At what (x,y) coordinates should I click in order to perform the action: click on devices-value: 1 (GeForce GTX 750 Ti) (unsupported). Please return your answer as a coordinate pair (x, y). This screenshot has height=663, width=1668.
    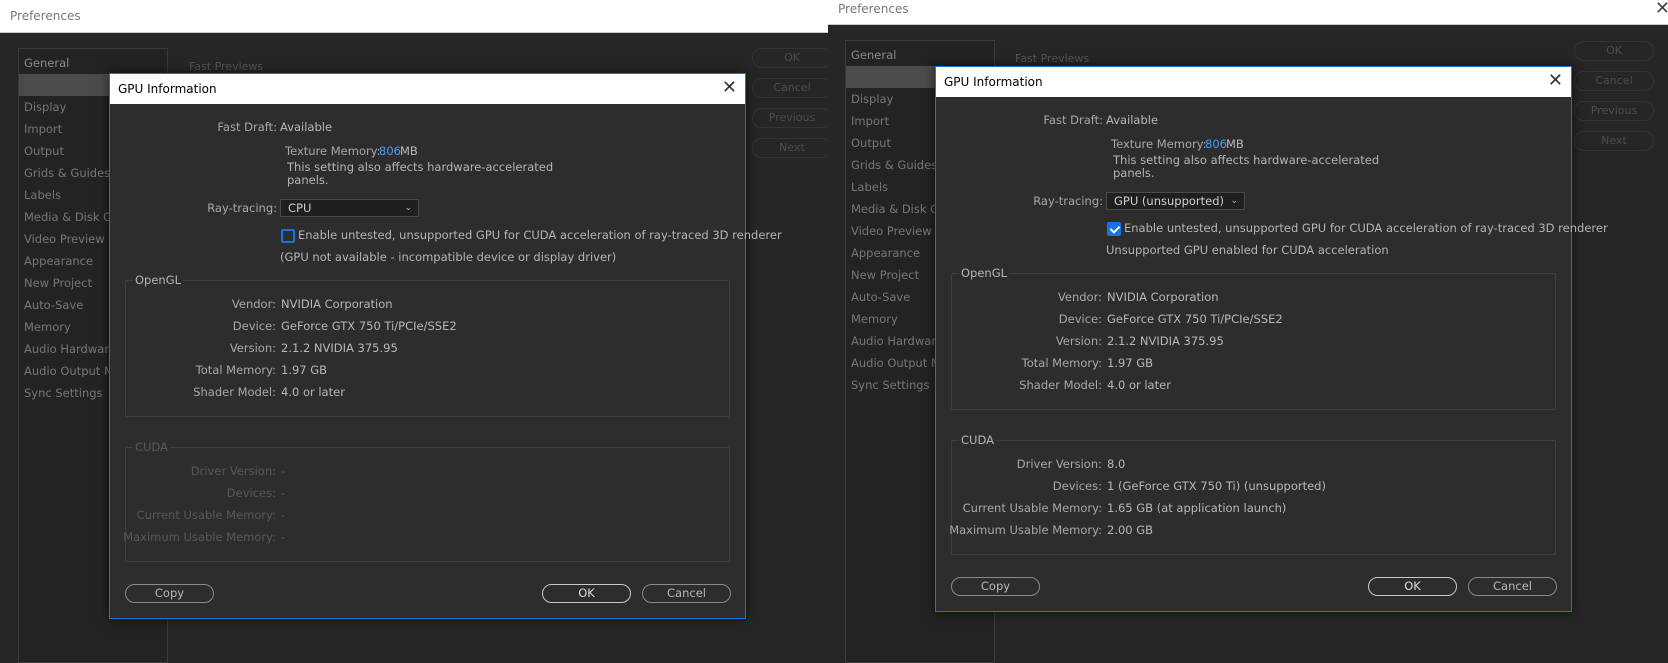
    Looking at the image, I should click on (1216, 486).